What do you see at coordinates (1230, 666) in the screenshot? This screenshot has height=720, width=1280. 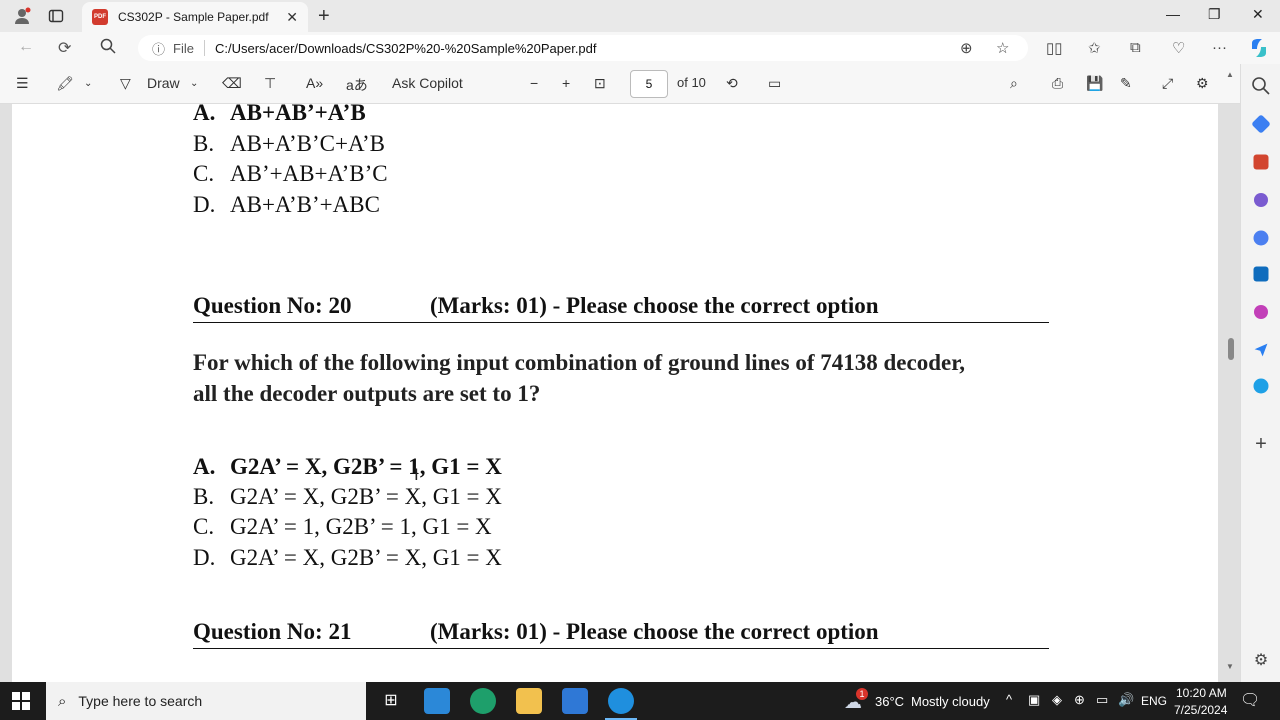 I see `scroll-down-icon: ▼` at bounding box center [1230, 666].